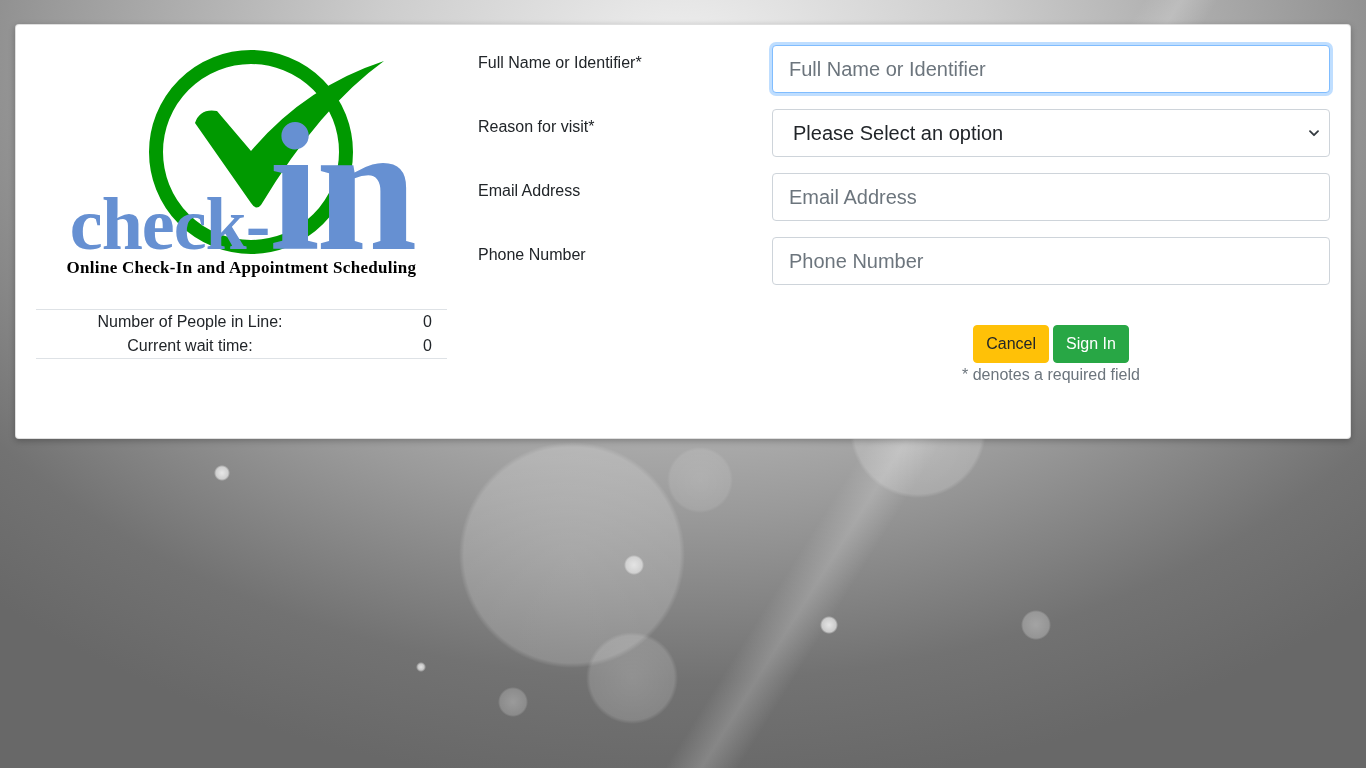 The width and height of the screenshot is (1366, 768). Describe the element at coordinates (1051, 261) in the screenshot. I see `text-field: Phone Number` at that location.